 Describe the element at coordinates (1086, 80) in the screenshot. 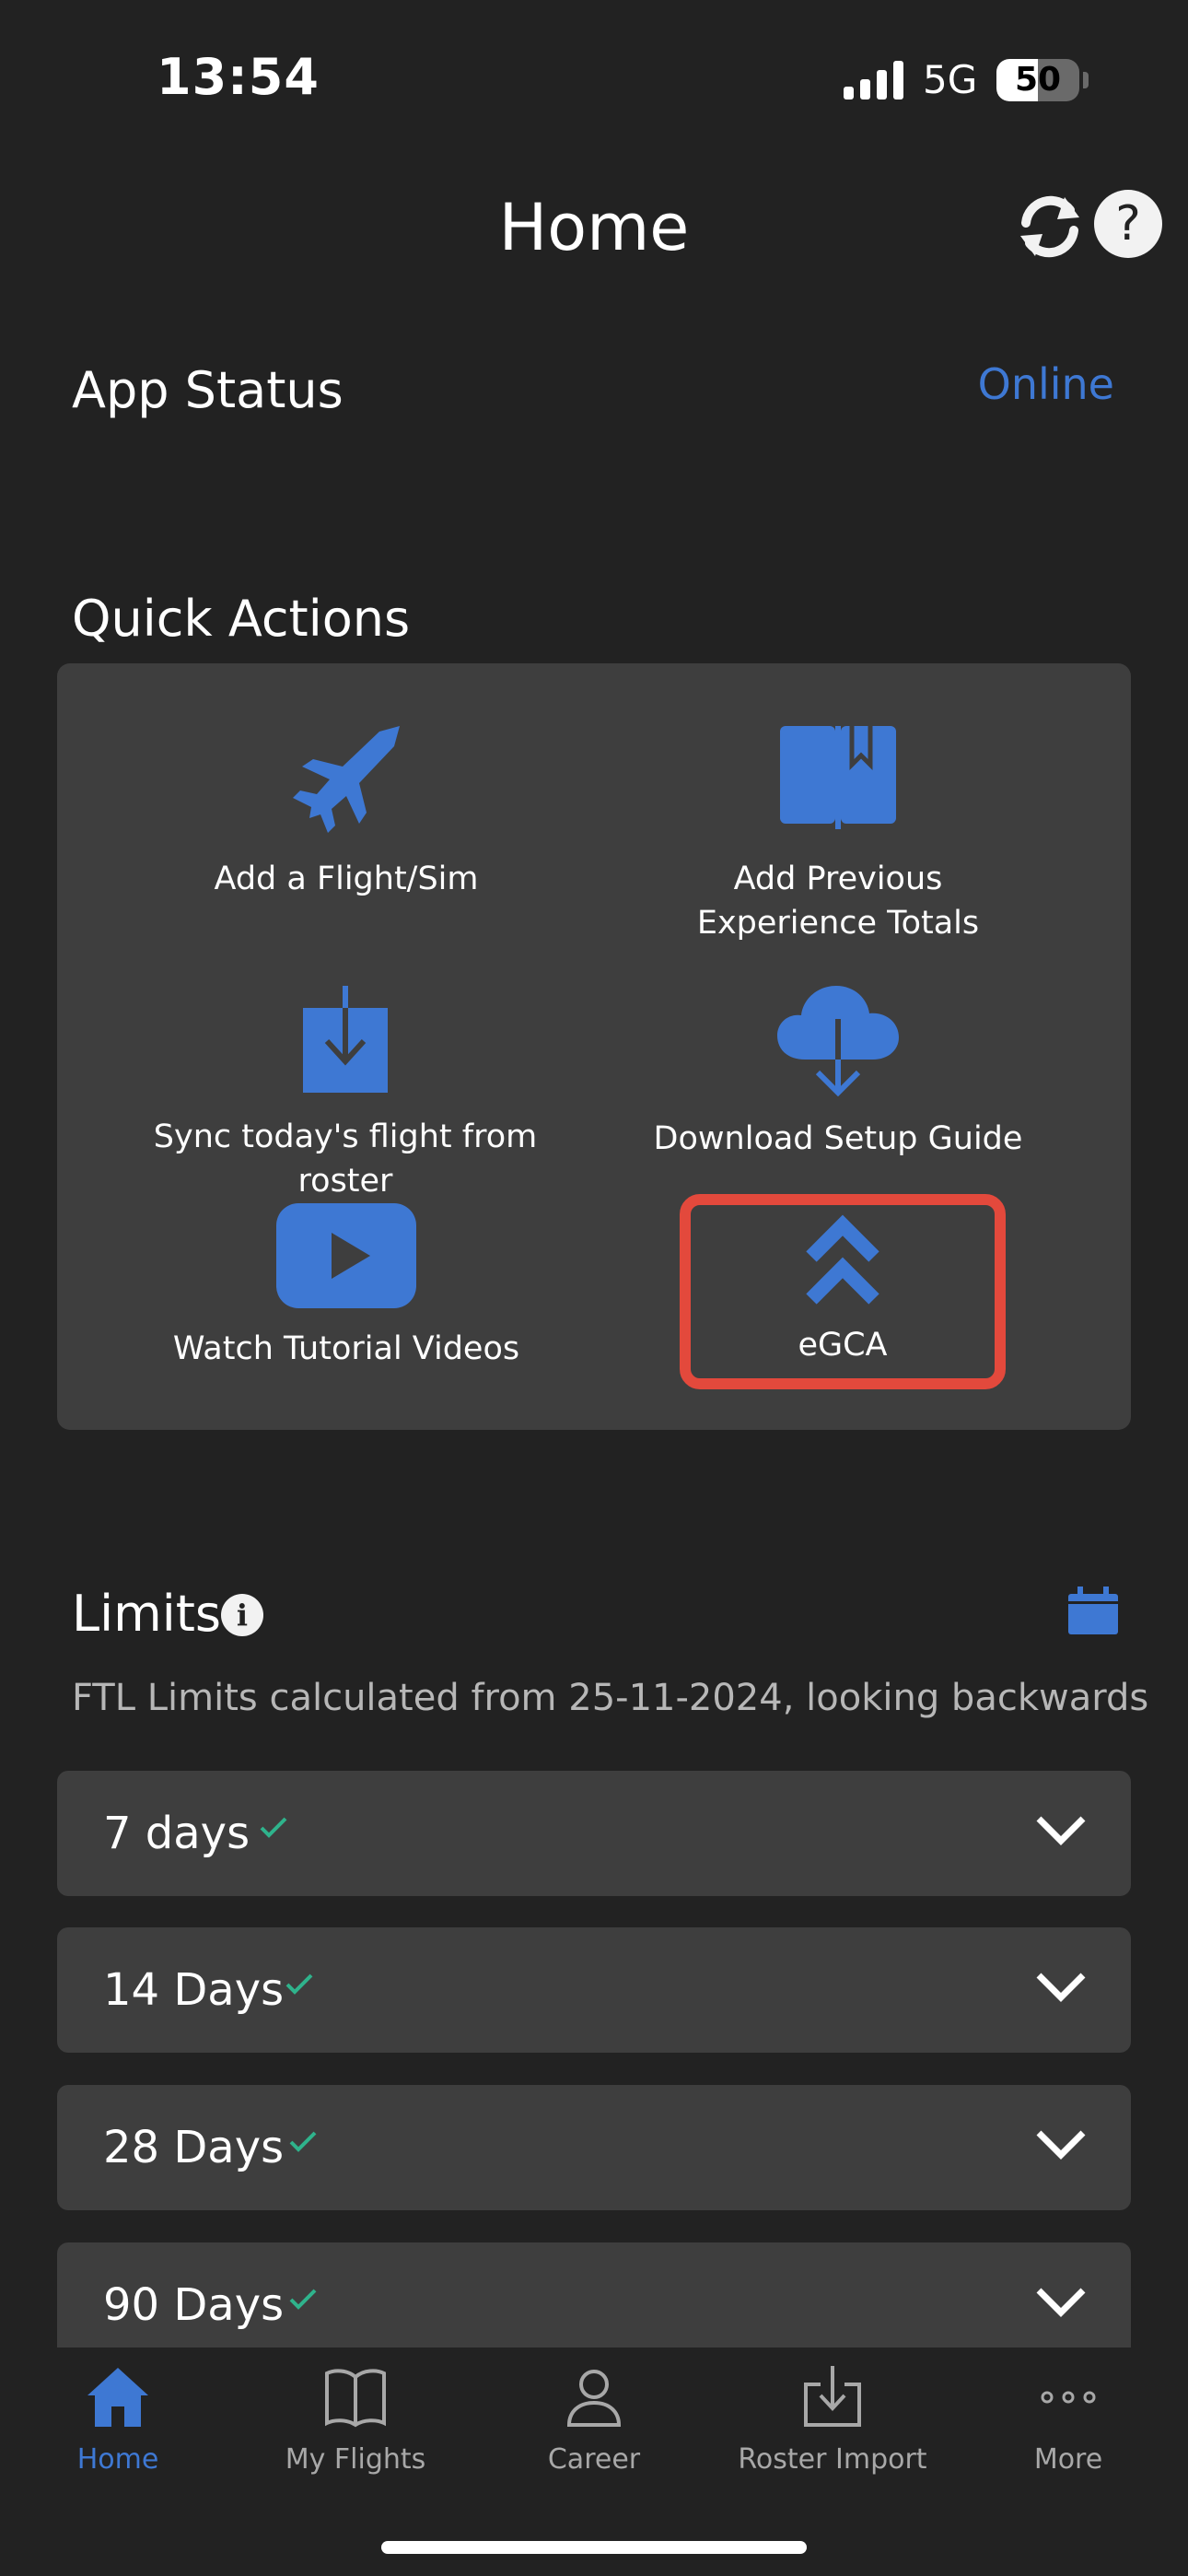

I see `battery-nub` at that location.